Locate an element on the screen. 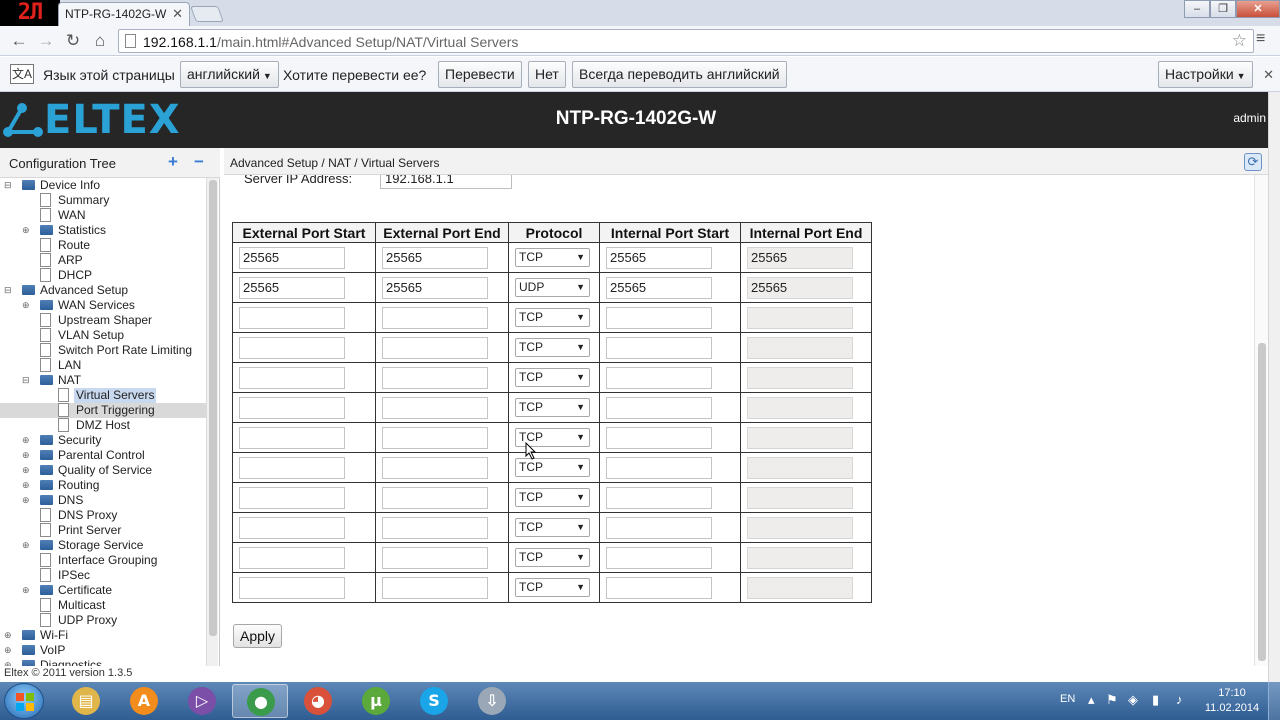  tree-item: Route is located at coordinates (103, 245).